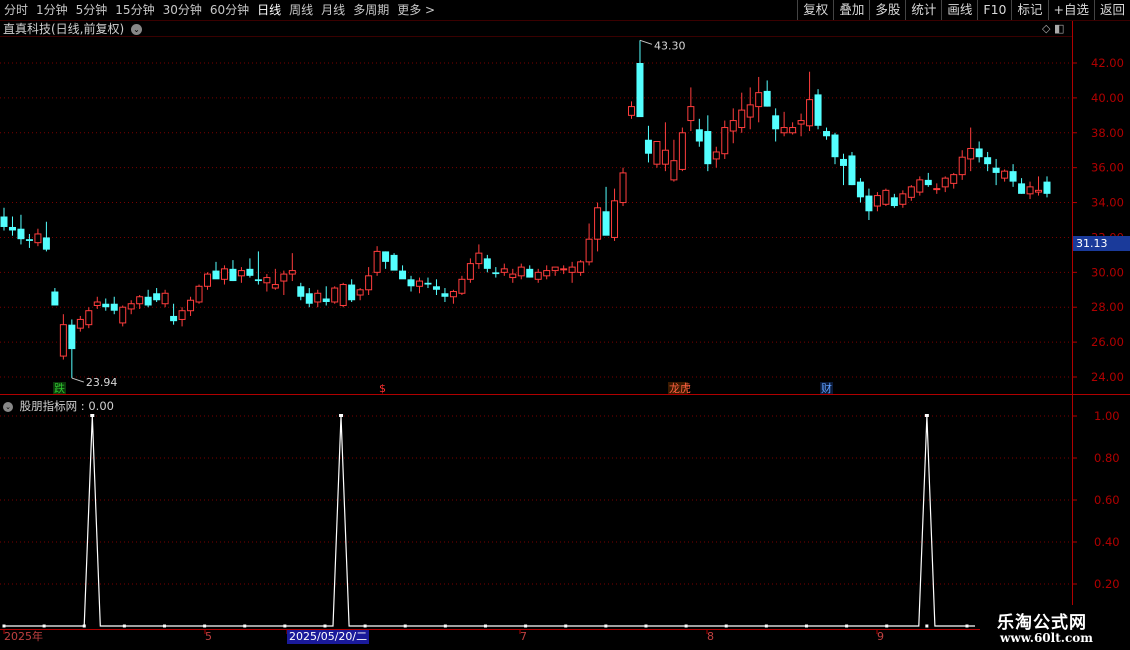 The height and width of the screenshot is (650, 1130). I want to click on date-axis-label: 7, so click(523, 636).